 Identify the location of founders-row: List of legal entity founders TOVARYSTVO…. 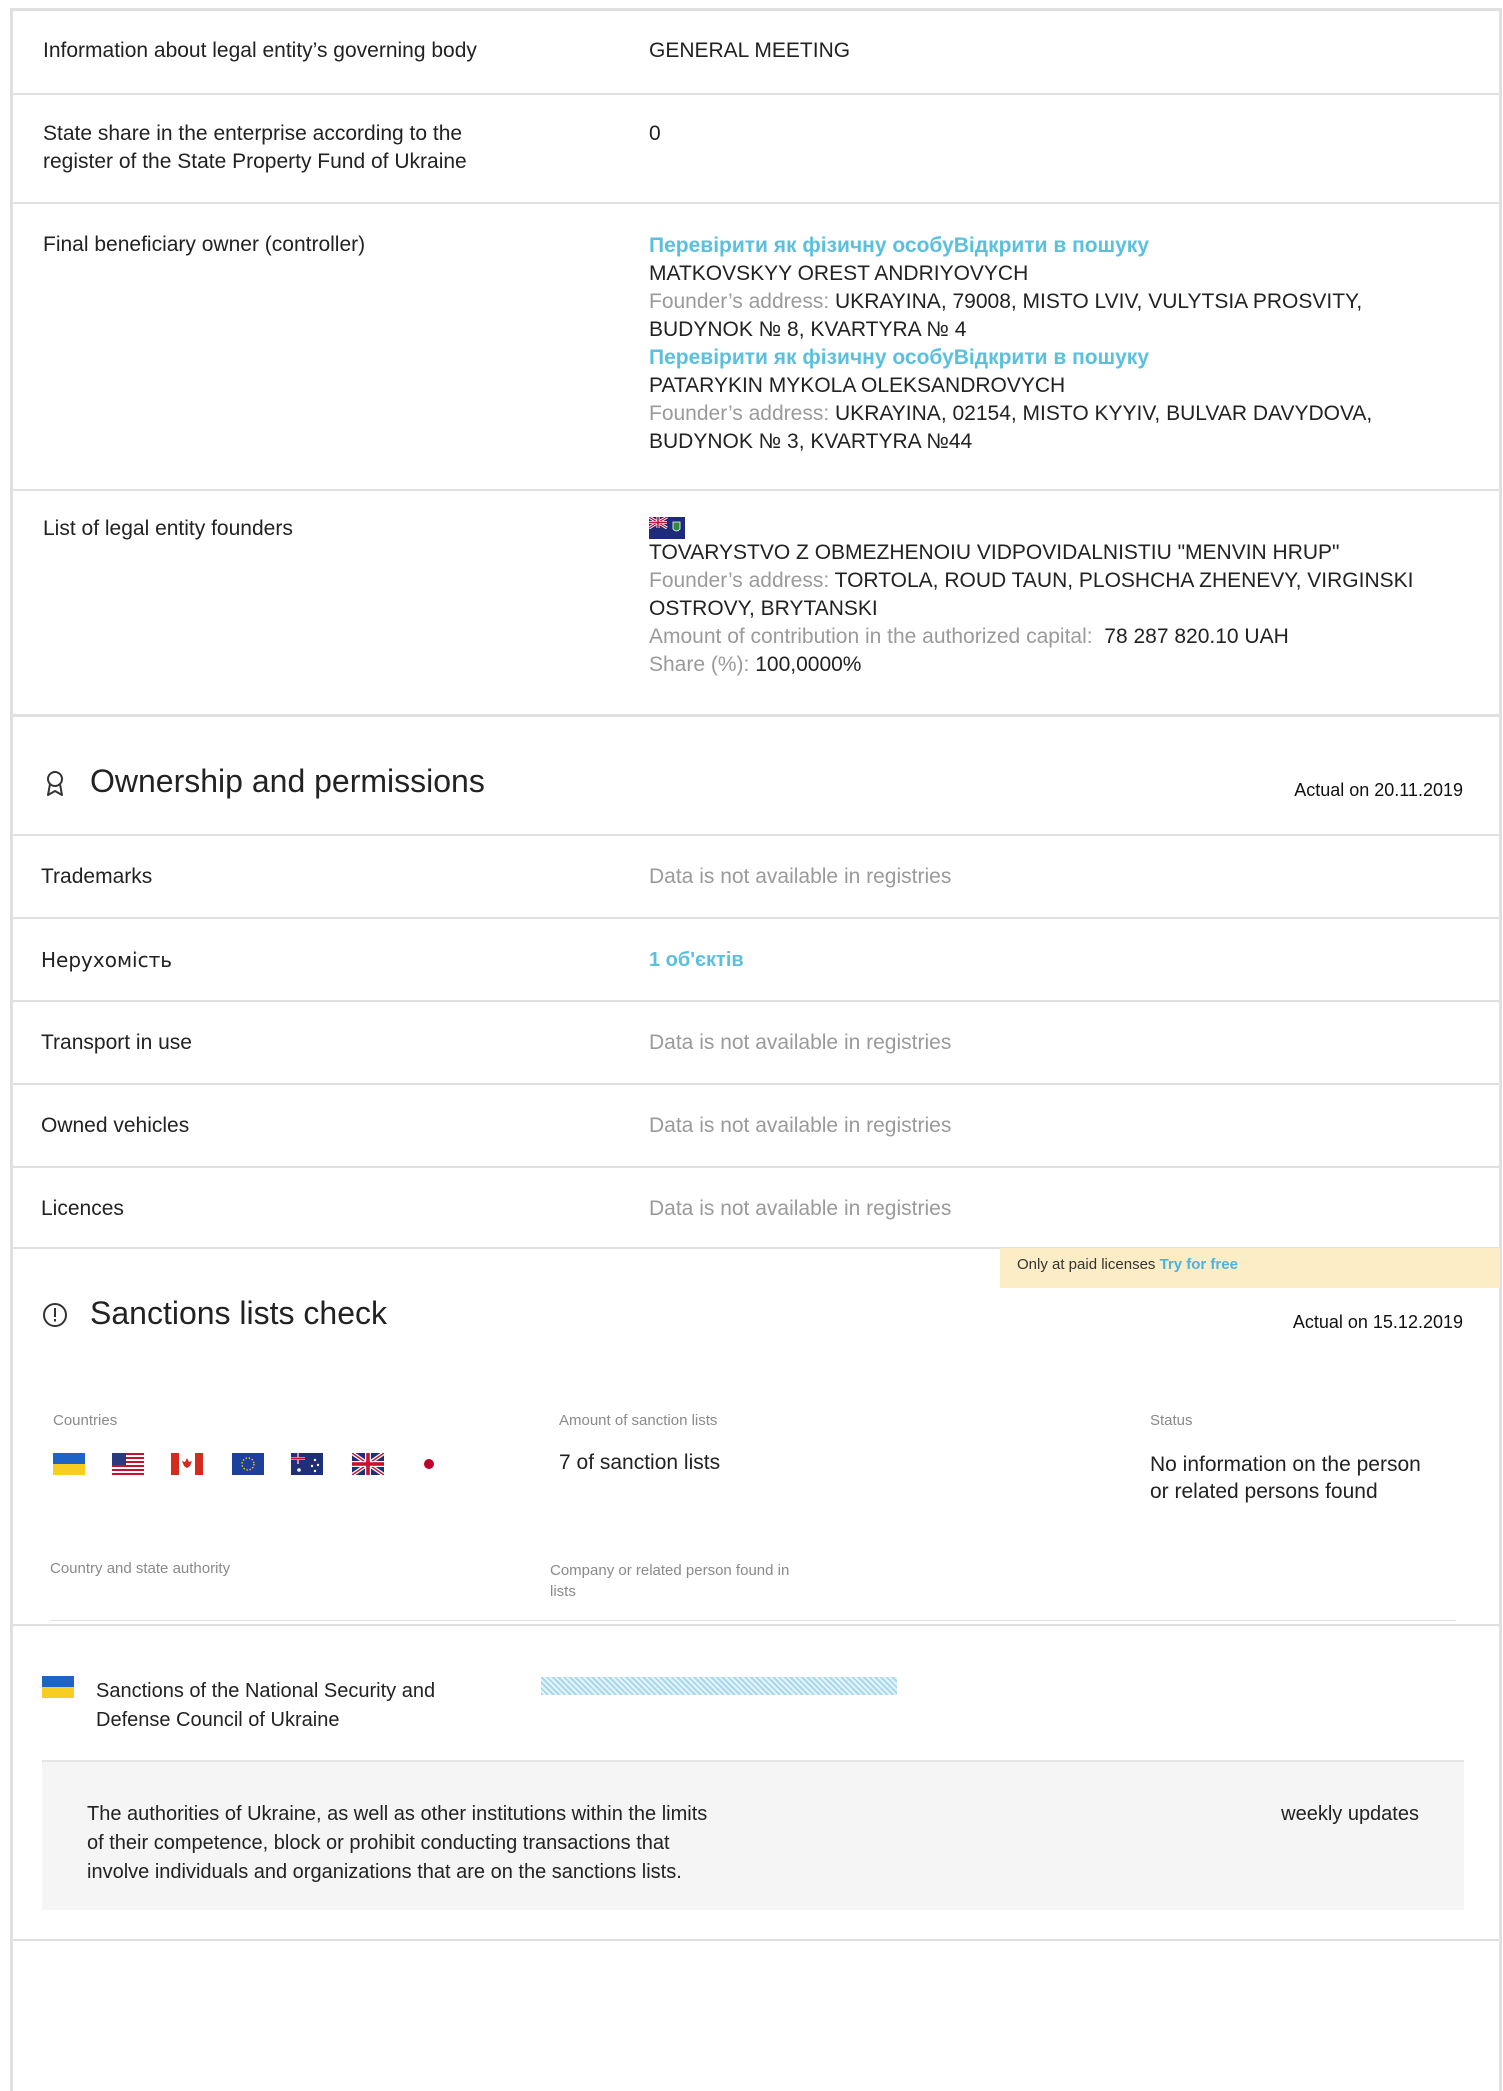
(756, 604).